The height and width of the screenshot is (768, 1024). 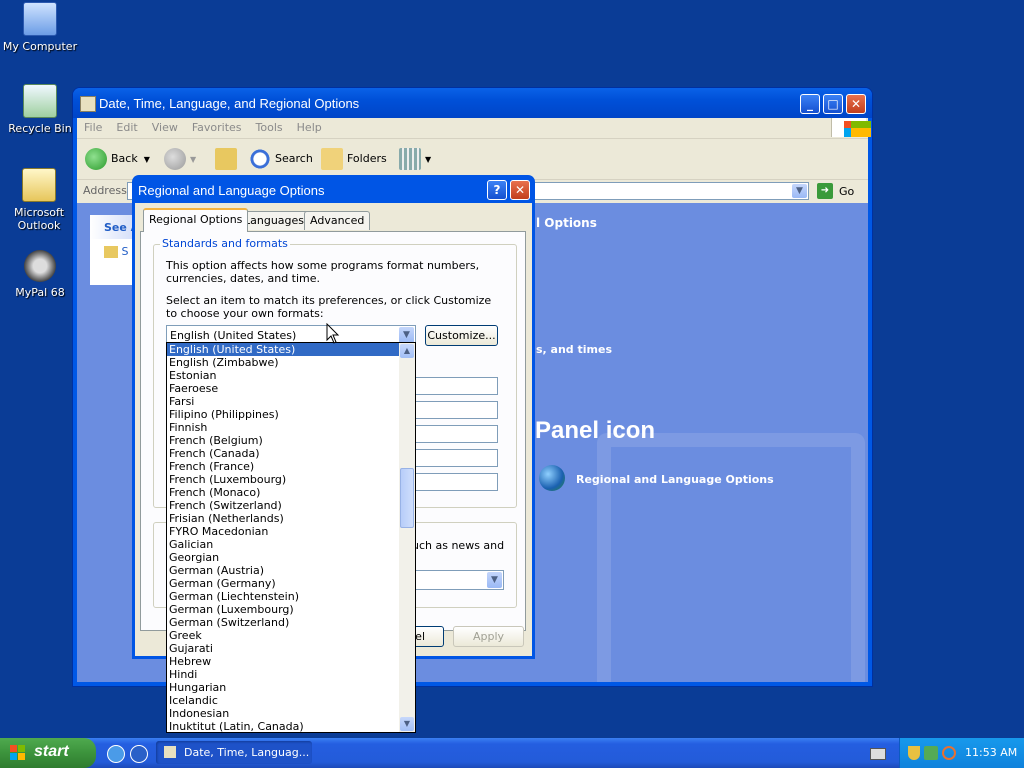 What do you see at coordinates (520, 190) in the screenshot?
I see `dialog-close-button: ✕` at bounding box center [520, 190].